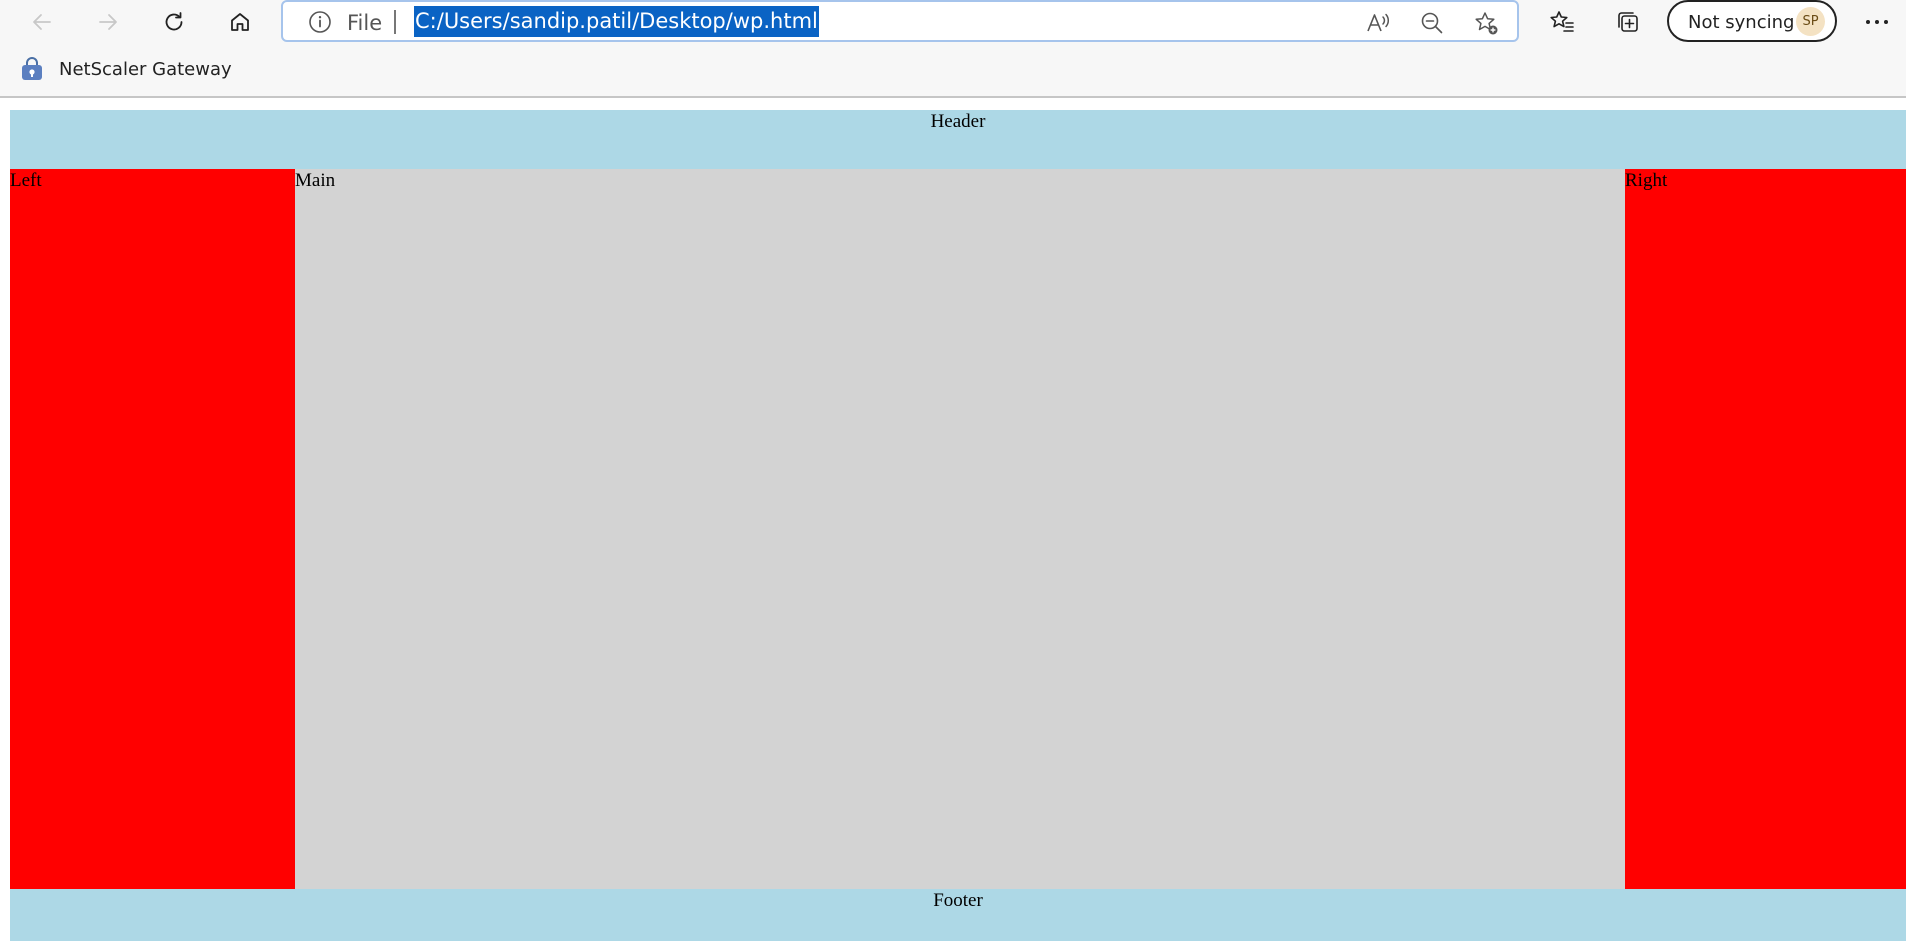 The image size is (1906, 941). I want to click on profile-sync-button: Not syncing SP, so click(1752, 21).